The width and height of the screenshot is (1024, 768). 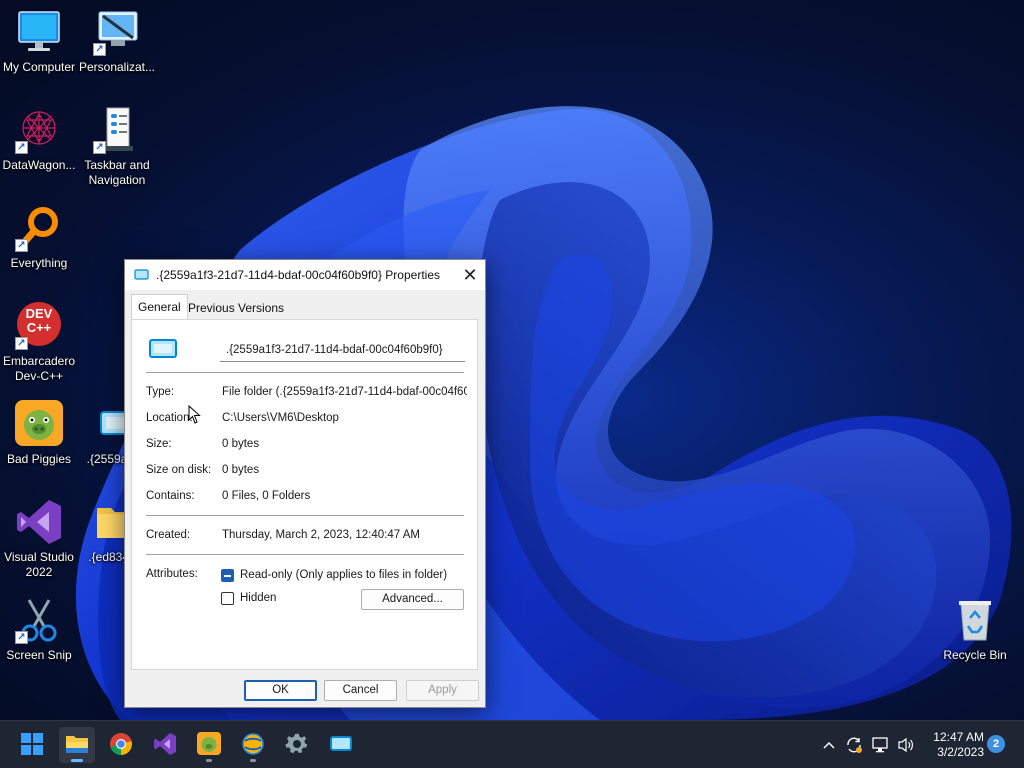 What do you see at coordinates (906, 745) in the screenshot?
I see `volume-icon` at bounding box center [906, 745].